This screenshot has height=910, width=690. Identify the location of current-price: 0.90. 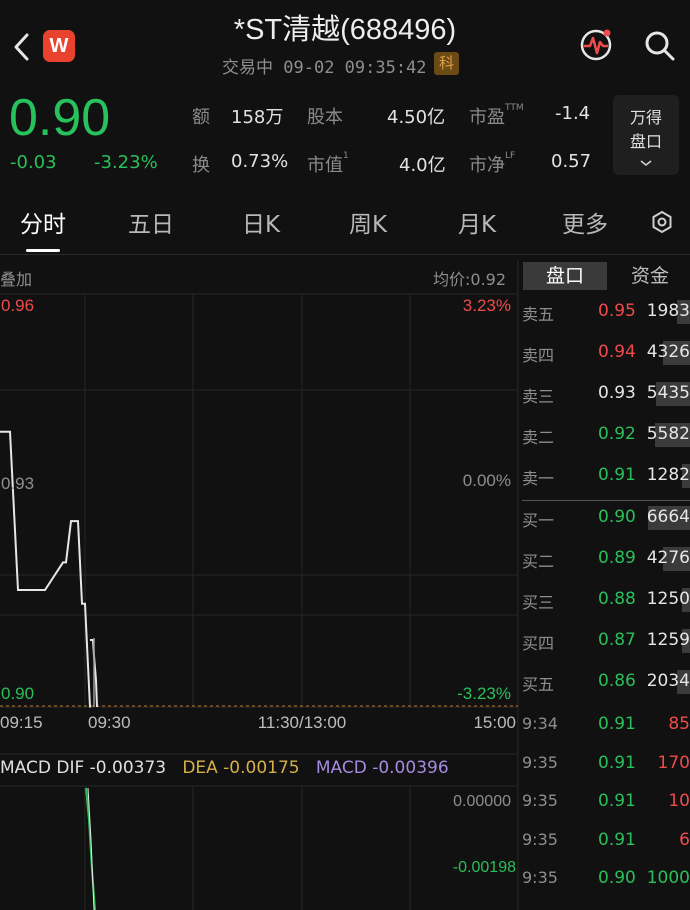
(60, 118).